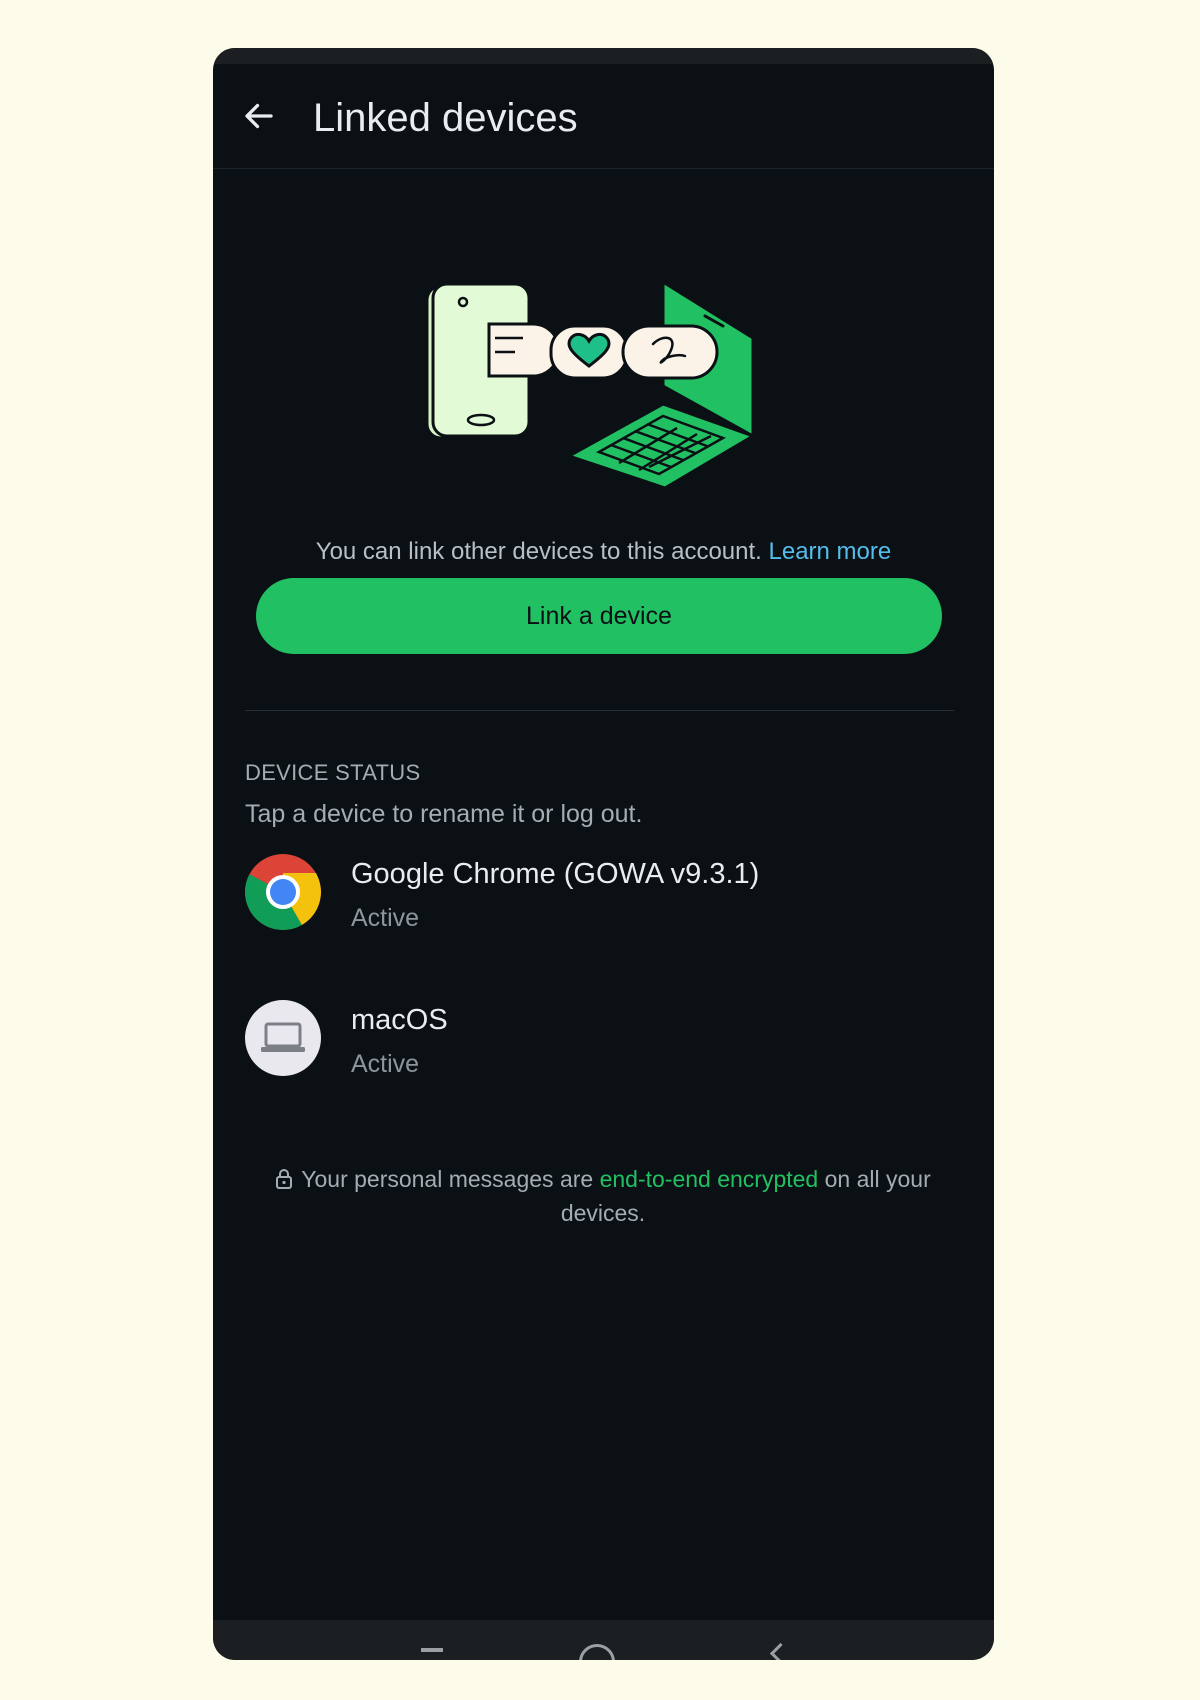  What do you see at coordinates (283, 1038) in the screenshot?
I see `laptop-icon` at bounding box center [283, 1038].